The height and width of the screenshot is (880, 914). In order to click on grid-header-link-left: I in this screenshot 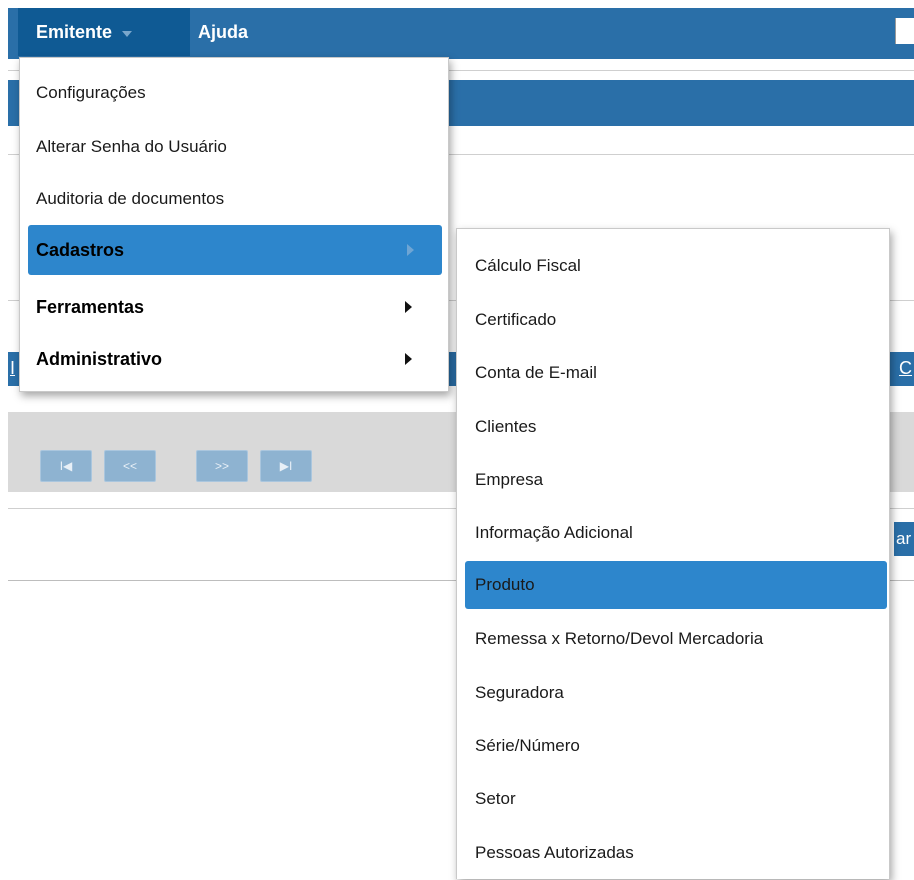, I will do `click(12, 368)`.